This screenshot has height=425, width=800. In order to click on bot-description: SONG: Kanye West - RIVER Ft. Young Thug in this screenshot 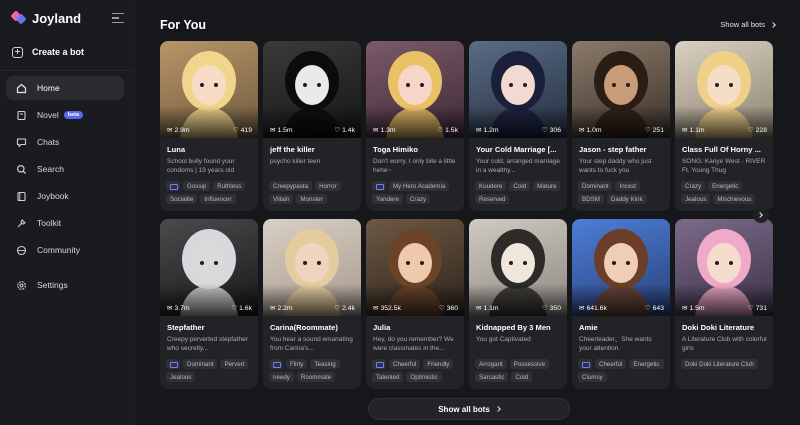, I will do `click(724, 166)`.